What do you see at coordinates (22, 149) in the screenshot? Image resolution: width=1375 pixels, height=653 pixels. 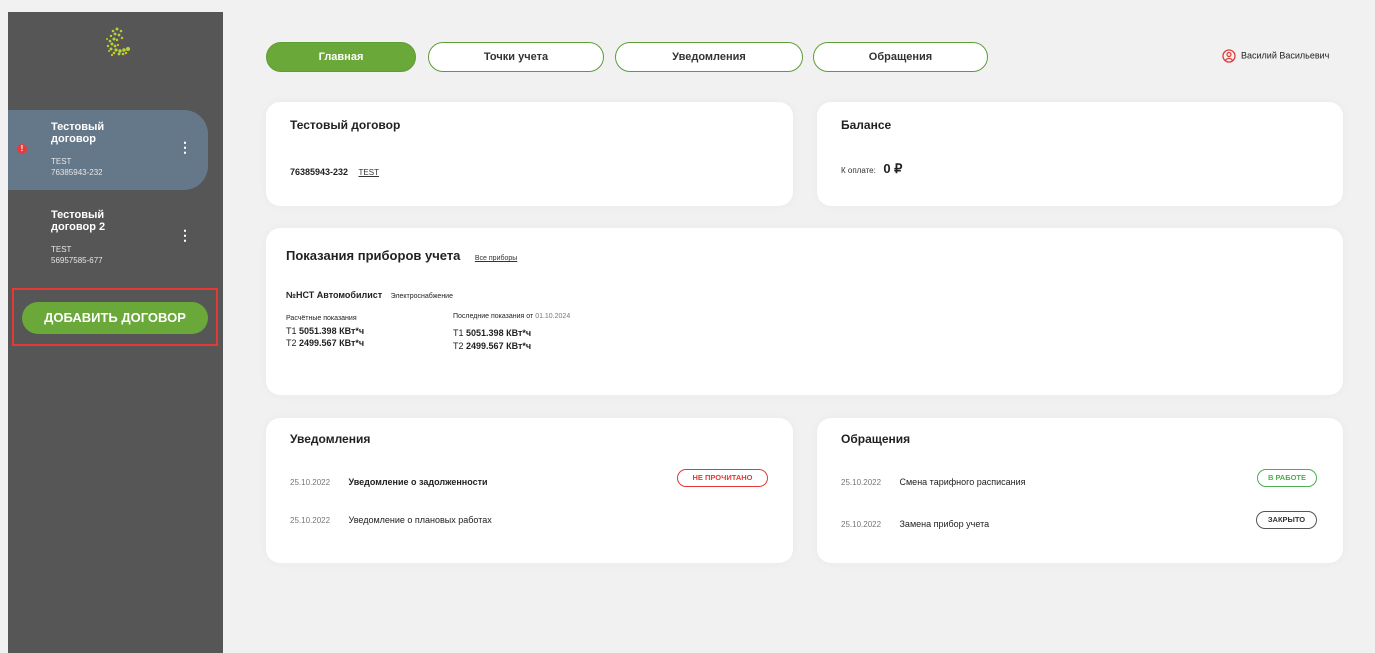 I see `alert-icon: !` at bounding box center [22, 149].